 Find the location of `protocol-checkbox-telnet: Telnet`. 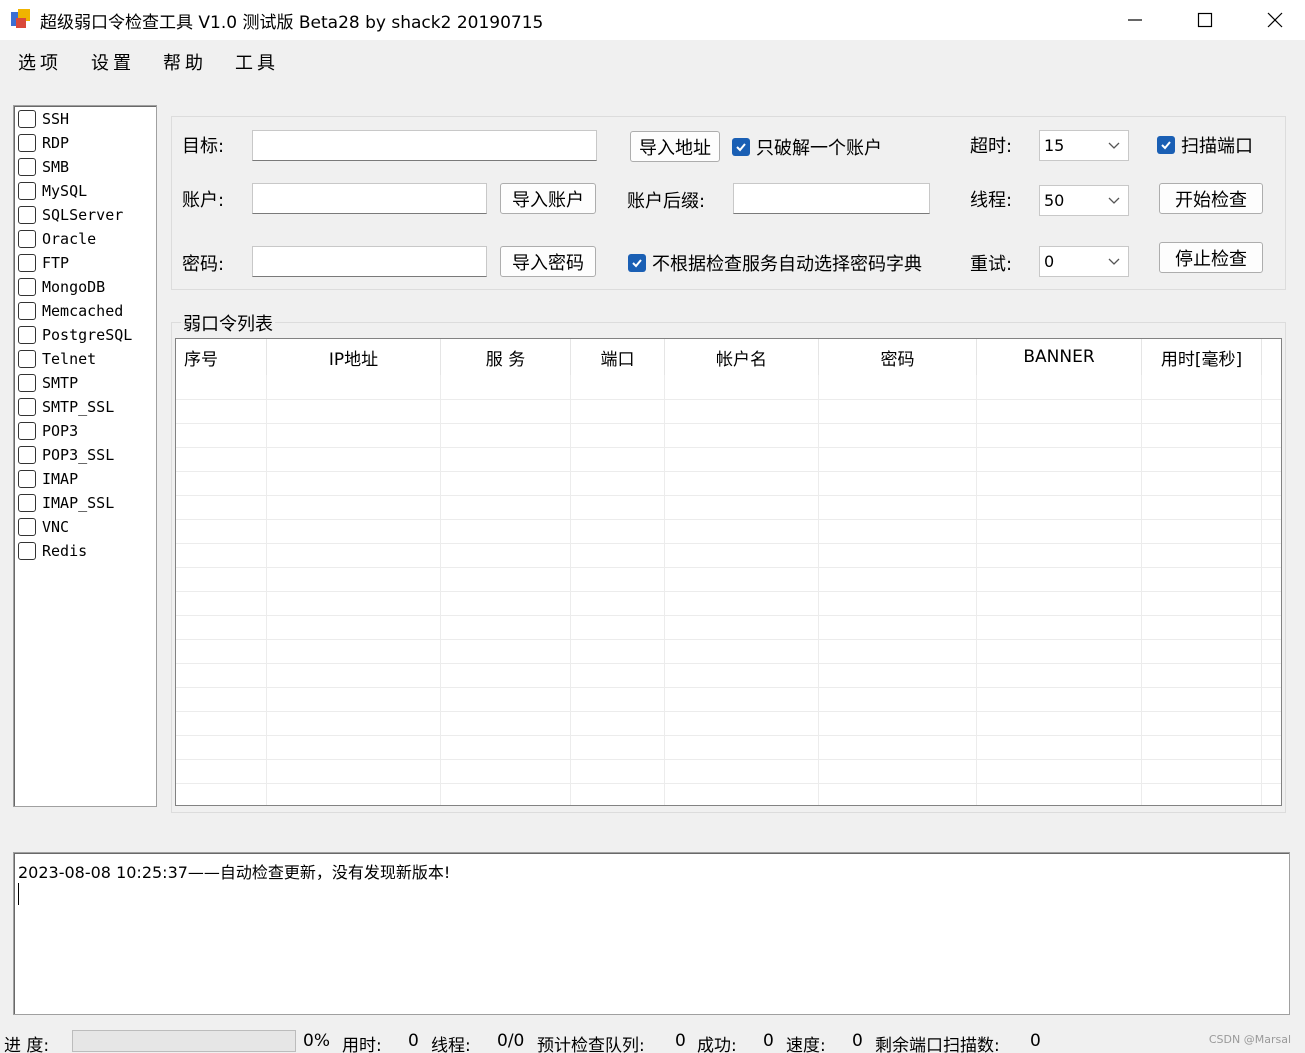

protocol-checkbox-telnet: Telnet is located at coordinates (57, 359).